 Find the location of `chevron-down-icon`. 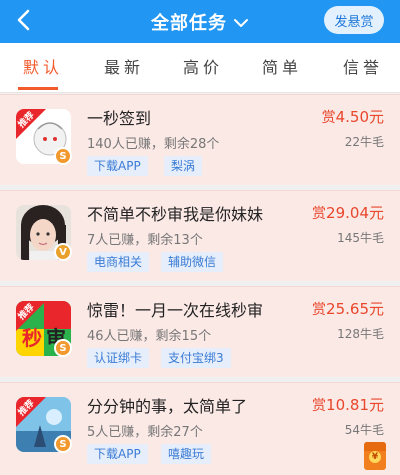

chevron-down-icon is located at coordinates (241, 22).